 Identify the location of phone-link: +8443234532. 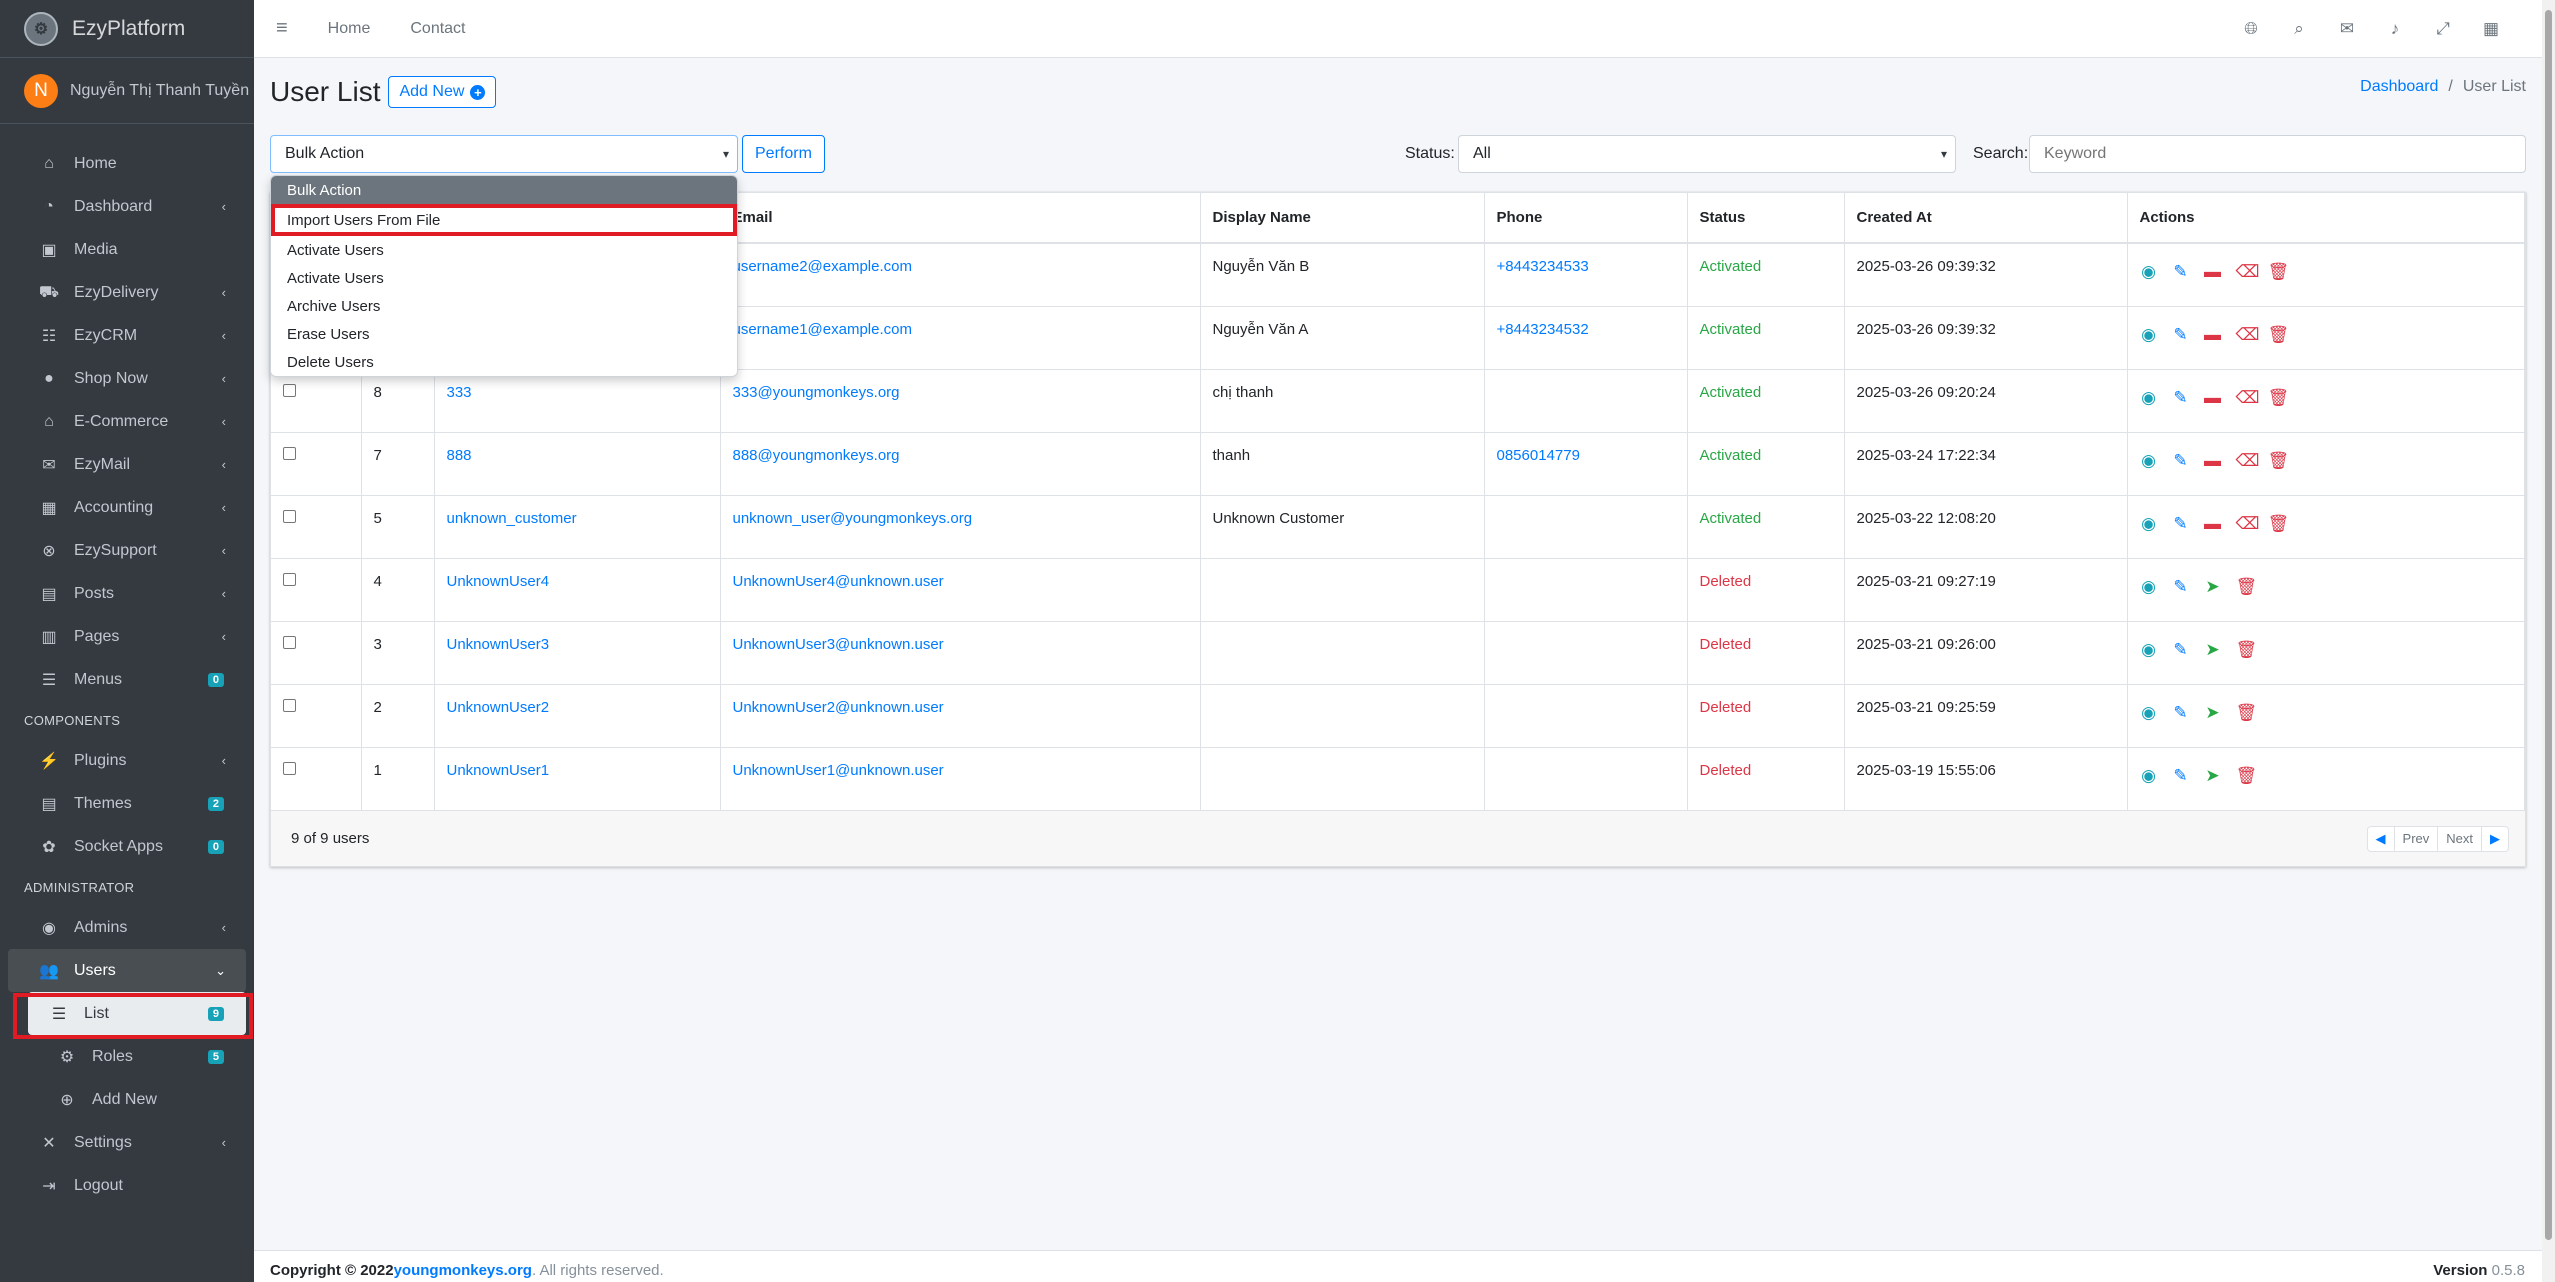
(1543, 329).